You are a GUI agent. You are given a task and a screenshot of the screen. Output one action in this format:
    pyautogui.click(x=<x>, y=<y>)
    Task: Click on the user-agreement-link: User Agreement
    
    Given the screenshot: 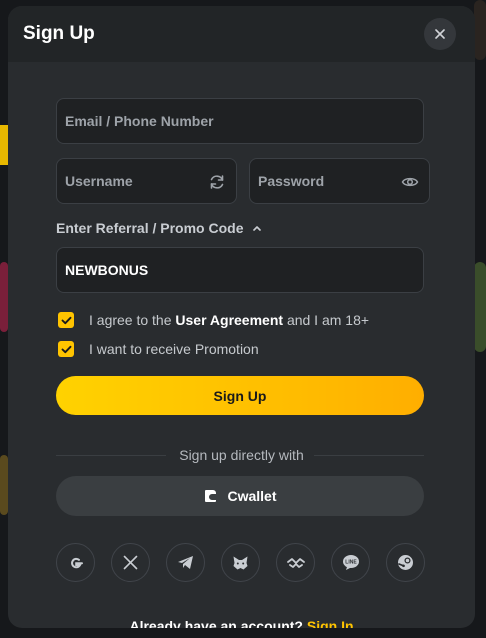 What is the action you would take?
    pyautogui.click(x=229, y=320)
    